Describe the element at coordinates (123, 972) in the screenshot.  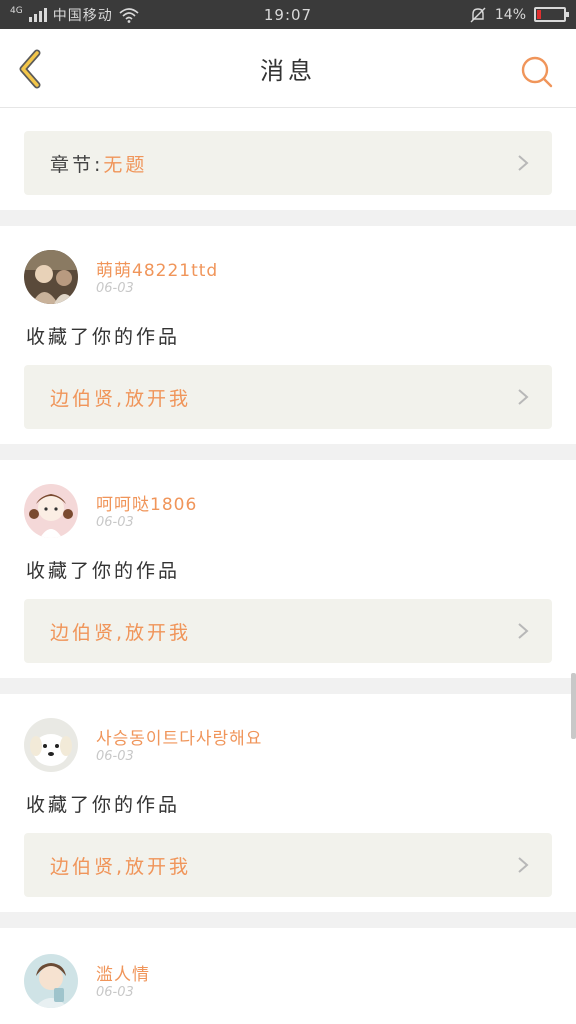
I see `user-name: 滥人情` at that location.